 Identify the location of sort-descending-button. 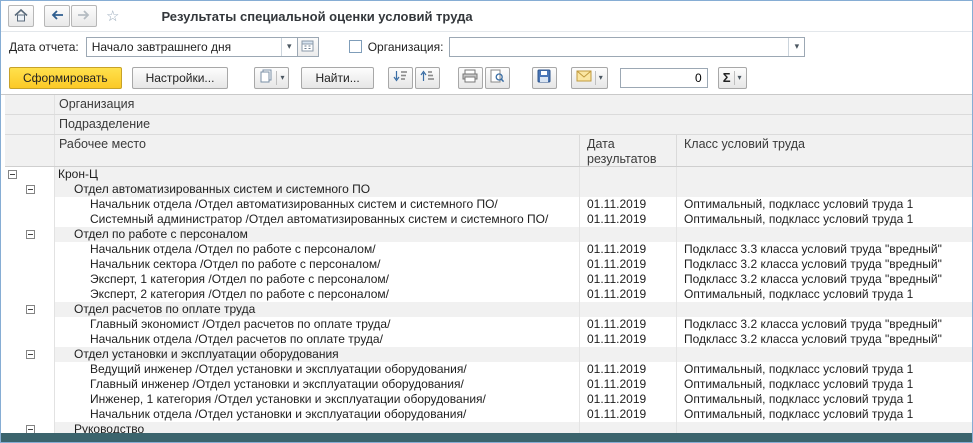
(400, 77).